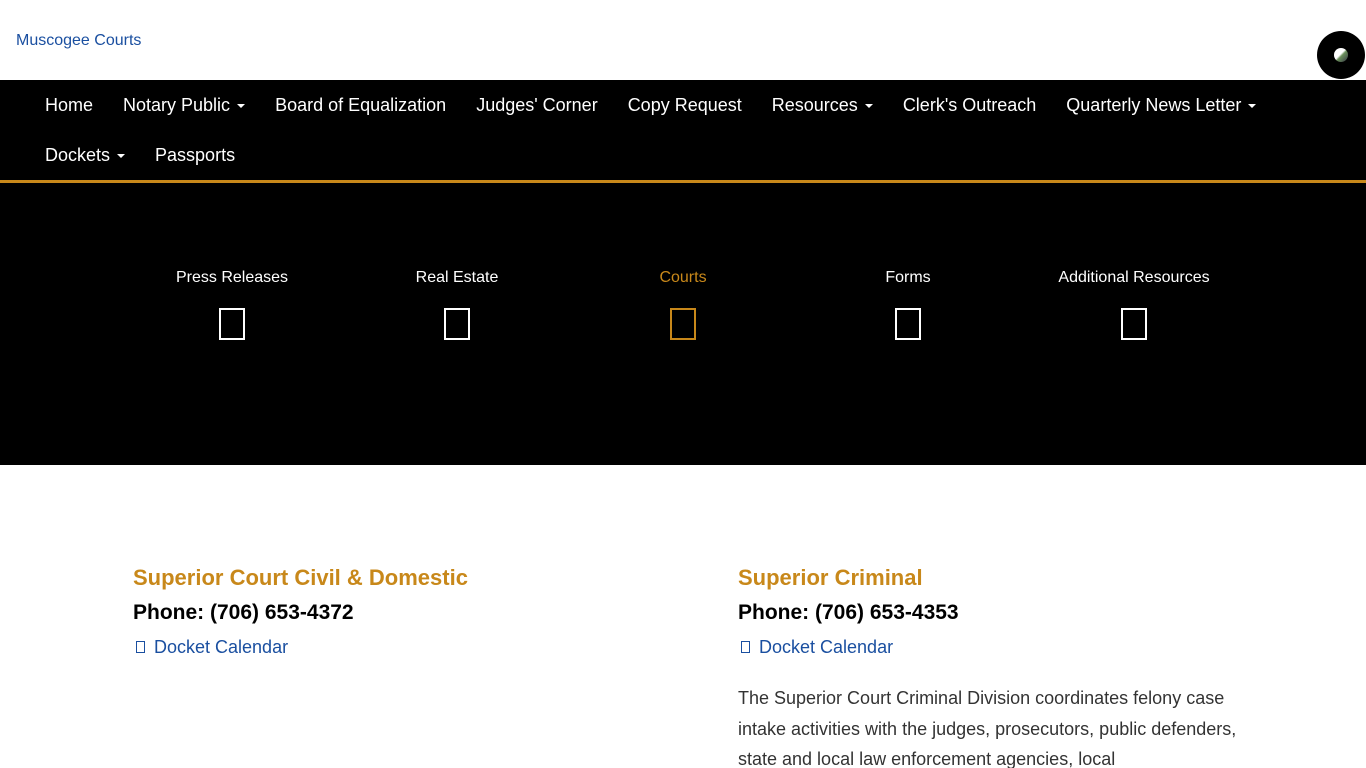 This screenshot has height=768, width=1366. I want to click on nav-item-label: Board of Equalization, so click(361, 104).